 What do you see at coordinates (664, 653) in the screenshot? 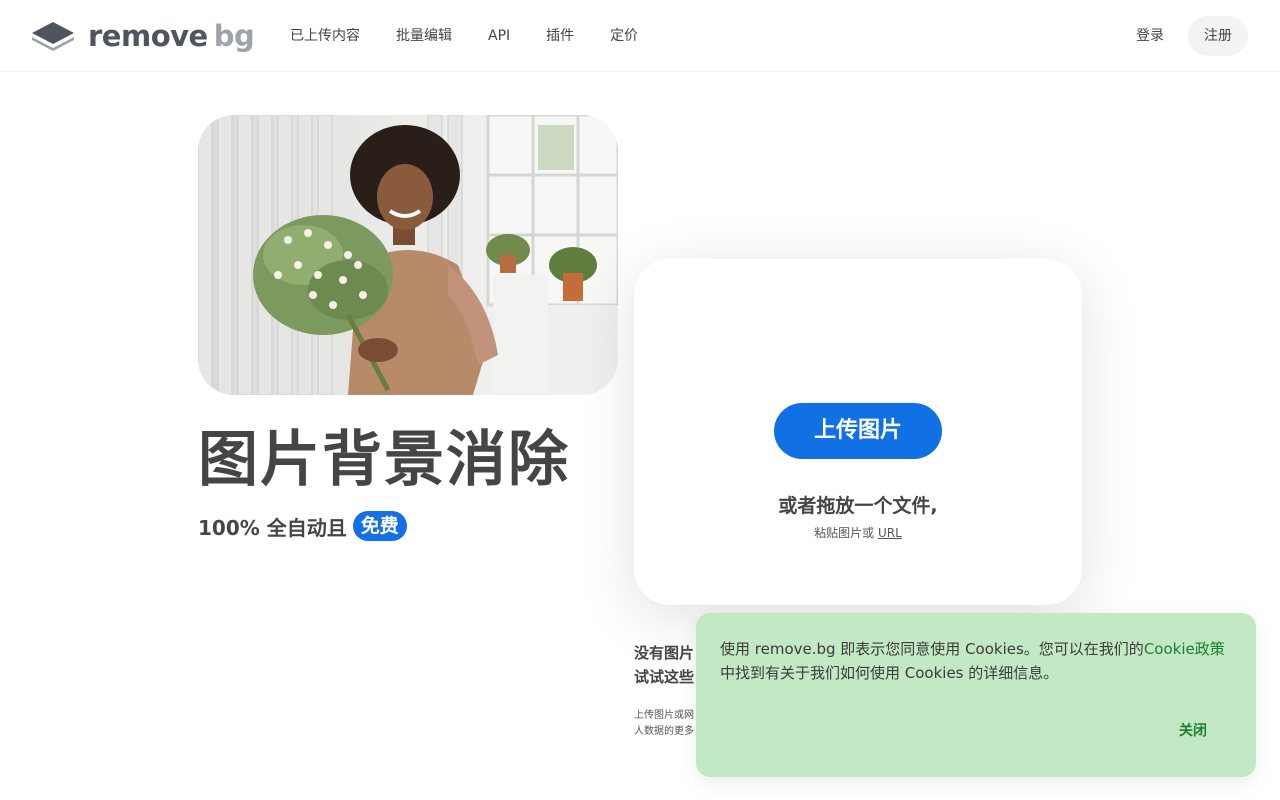
I see `no-image-text: 没有图片` at bounding box center [664, 653].